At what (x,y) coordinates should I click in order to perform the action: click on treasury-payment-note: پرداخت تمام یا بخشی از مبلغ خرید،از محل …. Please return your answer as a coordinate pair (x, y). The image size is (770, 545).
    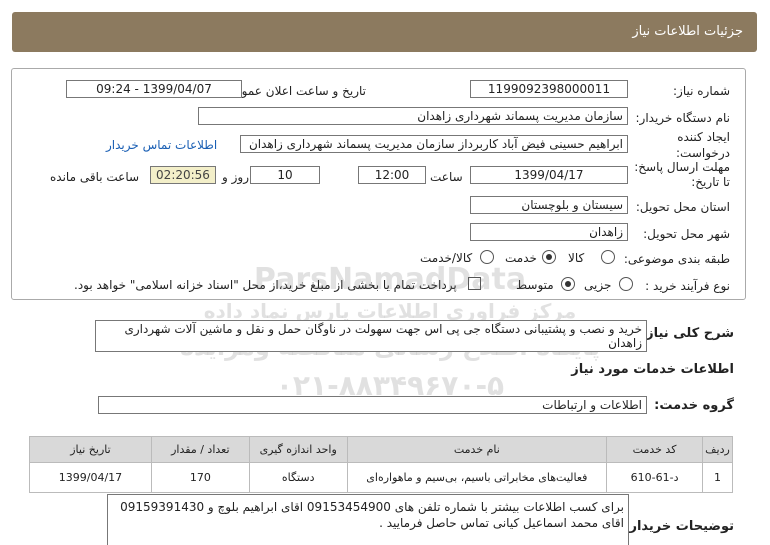
    Looking at the image, I should click on (265, 285).